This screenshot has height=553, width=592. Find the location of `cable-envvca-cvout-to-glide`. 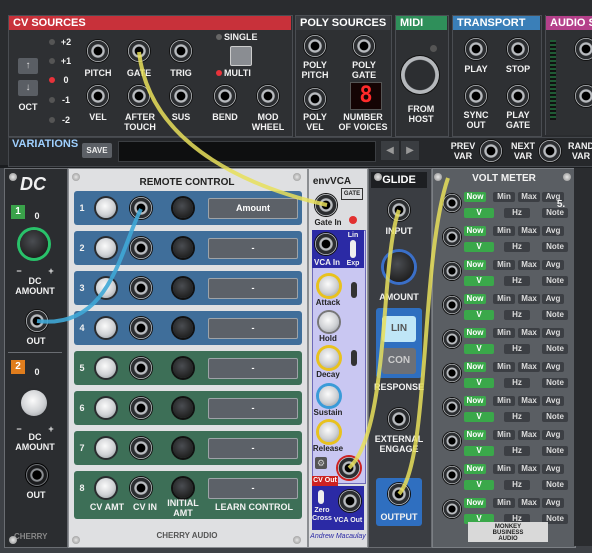

cable-envvca-cvout-to-glide is located at coordinates (374, 339).